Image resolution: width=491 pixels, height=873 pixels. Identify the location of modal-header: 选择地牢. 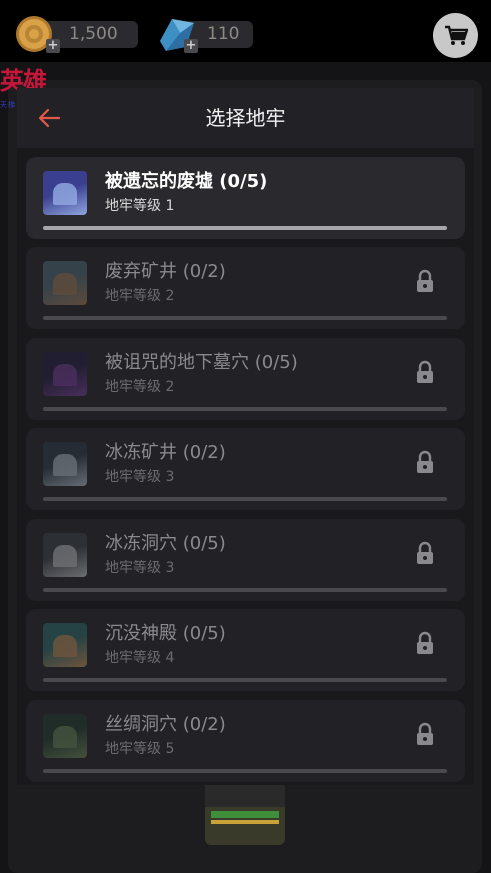
(245, 118).